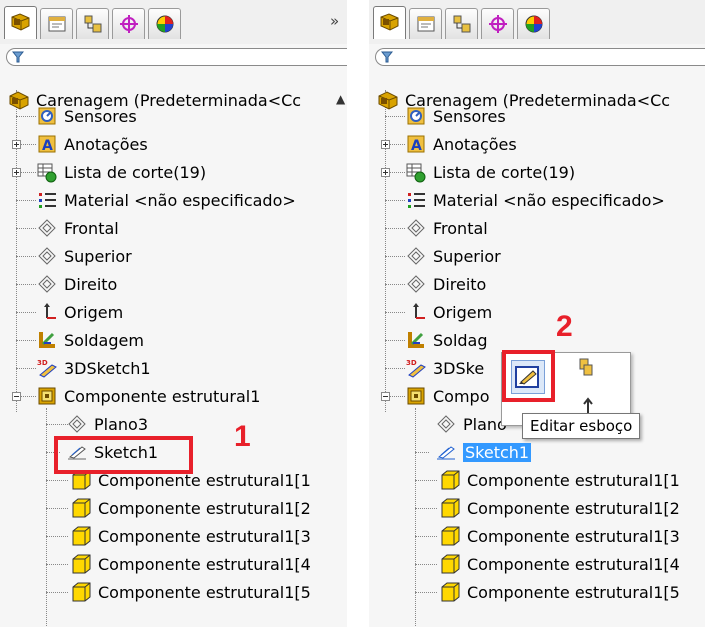  I want to click on sensor-icon, so click(47, 116).